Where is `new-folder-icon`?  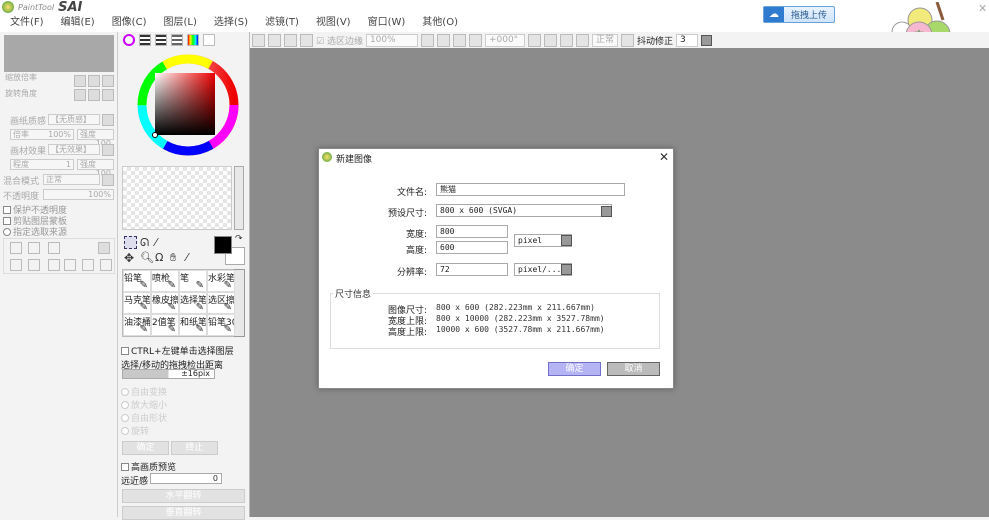
new-folder-icon is located at coordinates (54, 248).